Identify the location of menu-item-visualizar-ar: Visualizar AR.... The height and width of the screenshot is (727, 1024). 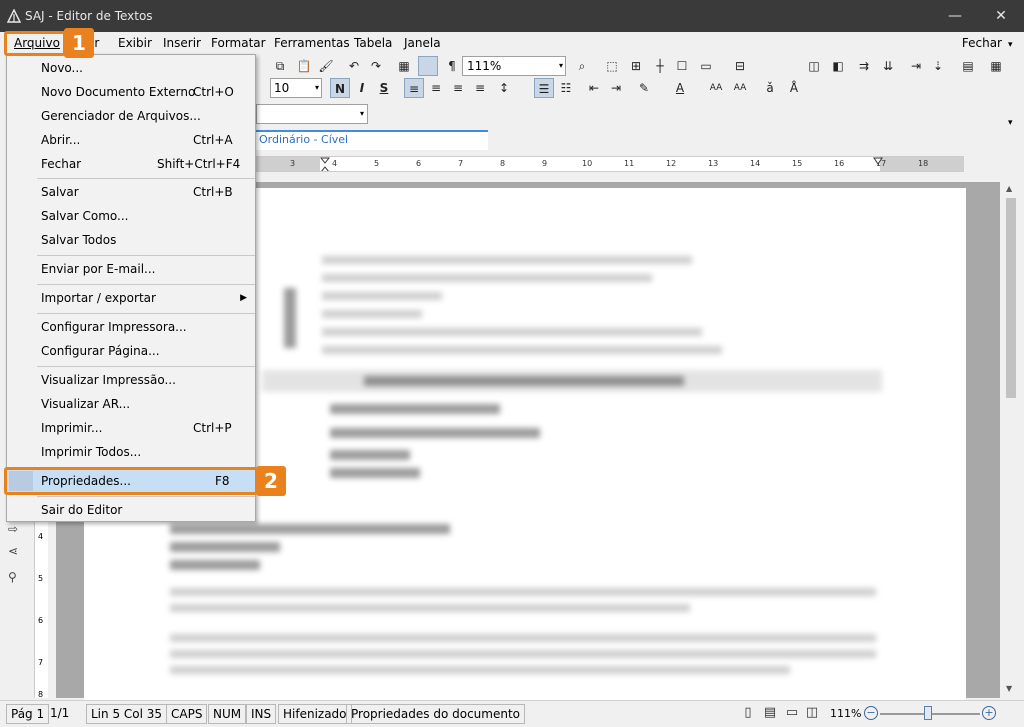
(131, 404).